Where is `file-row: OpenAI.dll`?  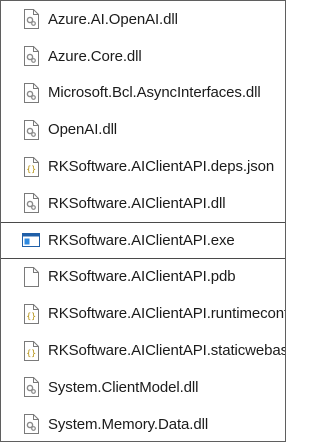 file-row: OpenAI.dll is located at coordinates (143, 129).